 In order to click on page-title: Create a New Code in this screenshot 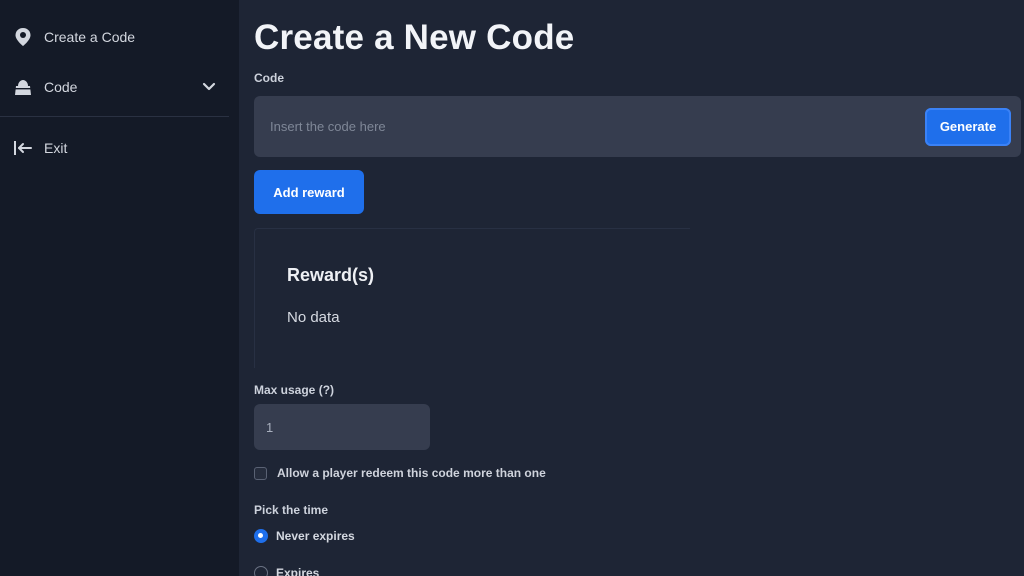, I will do `click(414, 37)`.